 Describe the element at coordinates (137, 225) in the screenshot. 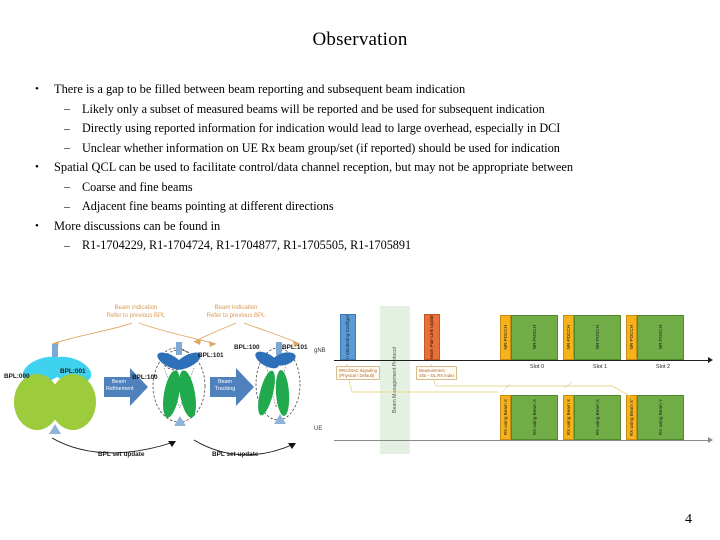

I see `bullet-text: More discussions can be found in` at that location.